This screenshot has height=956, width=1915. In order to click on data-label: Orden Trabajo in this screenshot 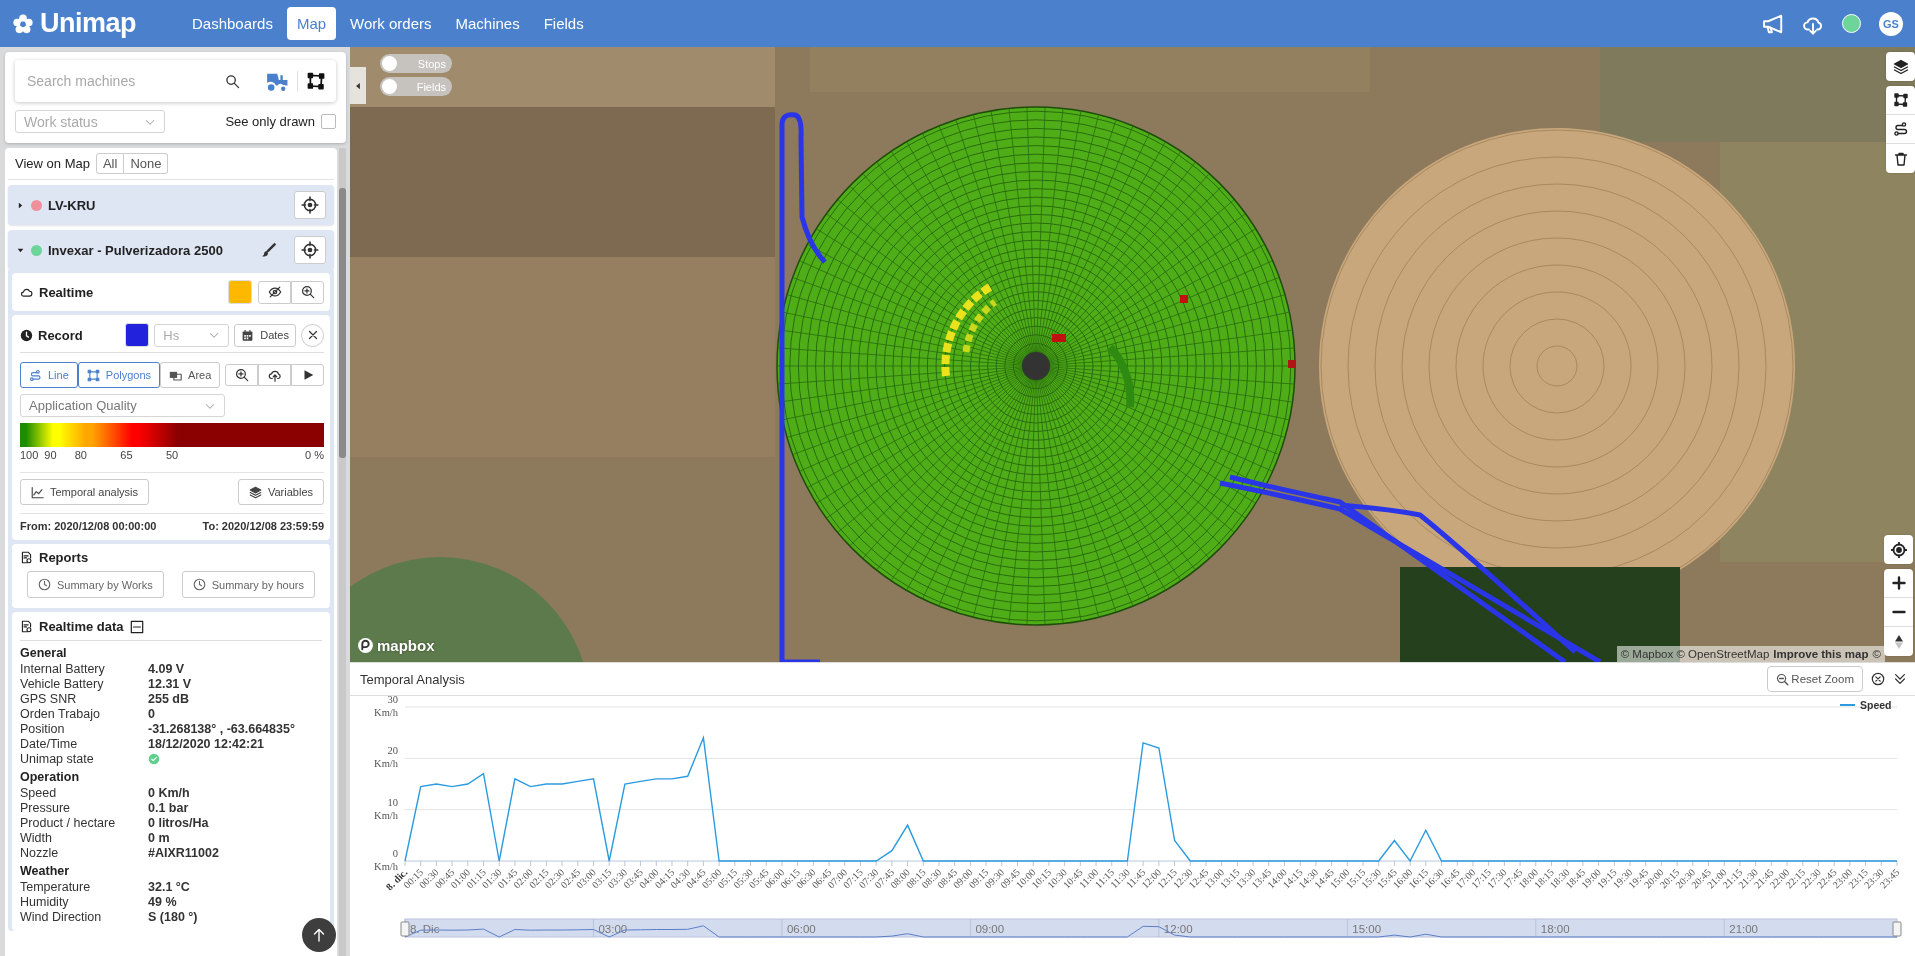, I will do `click(60, 713)`.